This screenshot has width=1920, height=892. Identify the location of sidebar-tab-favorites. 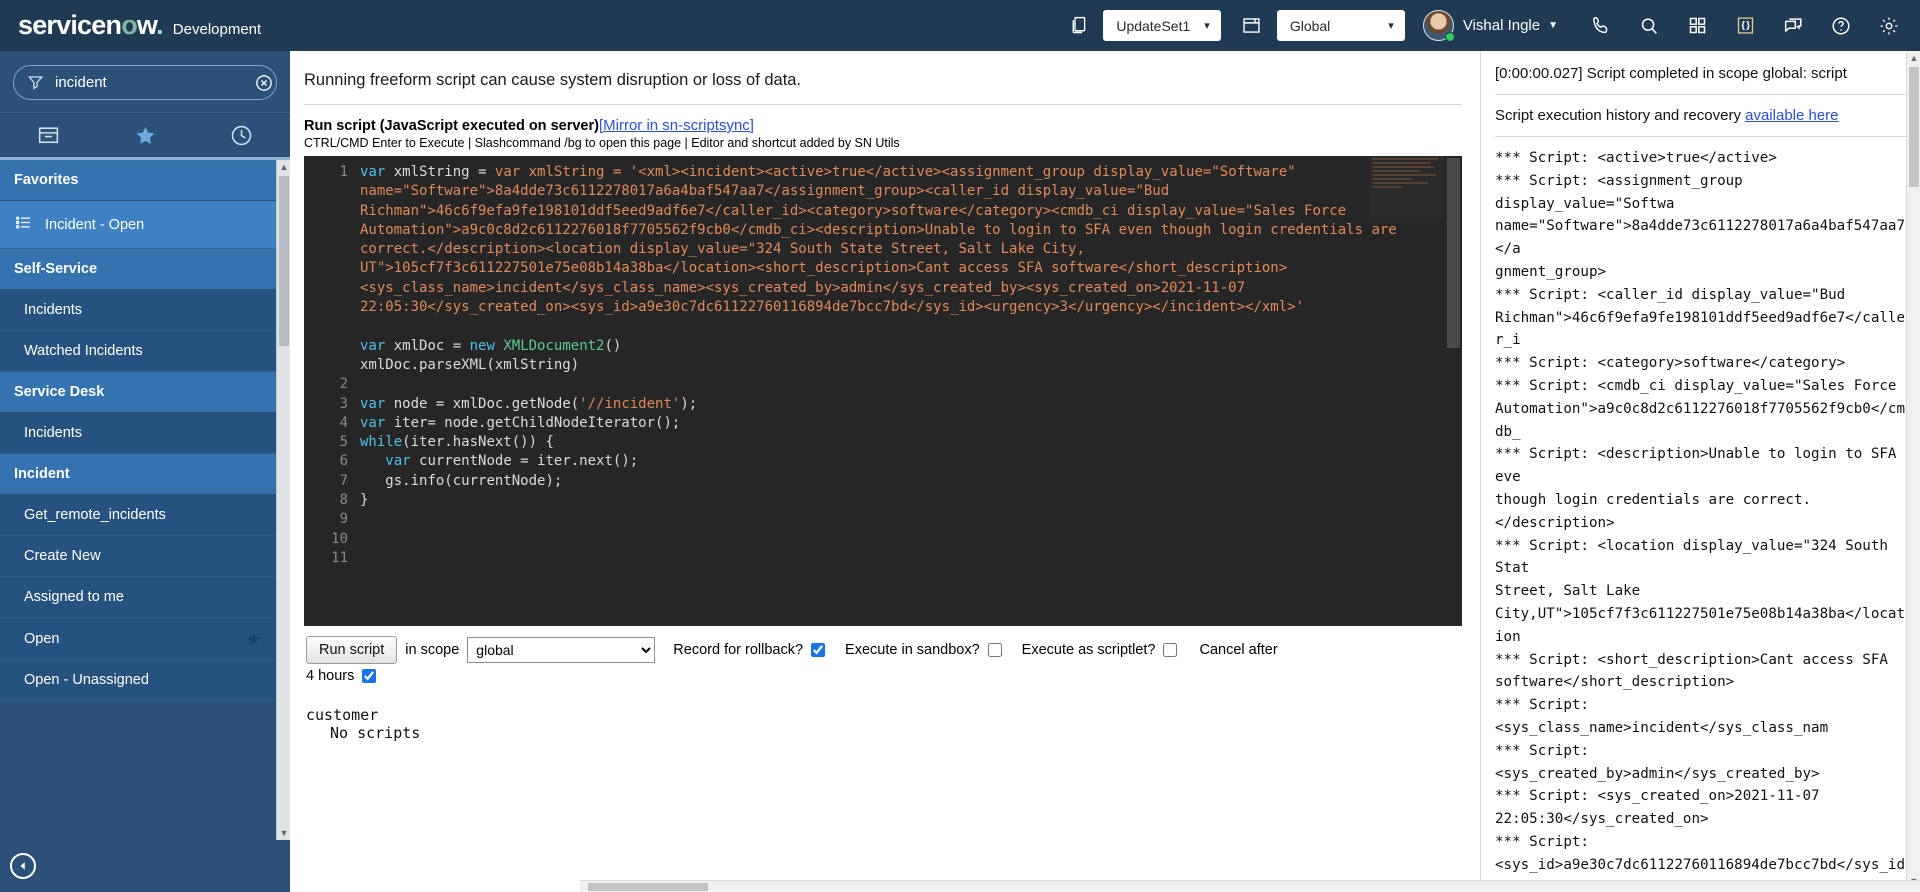
(145, 135).